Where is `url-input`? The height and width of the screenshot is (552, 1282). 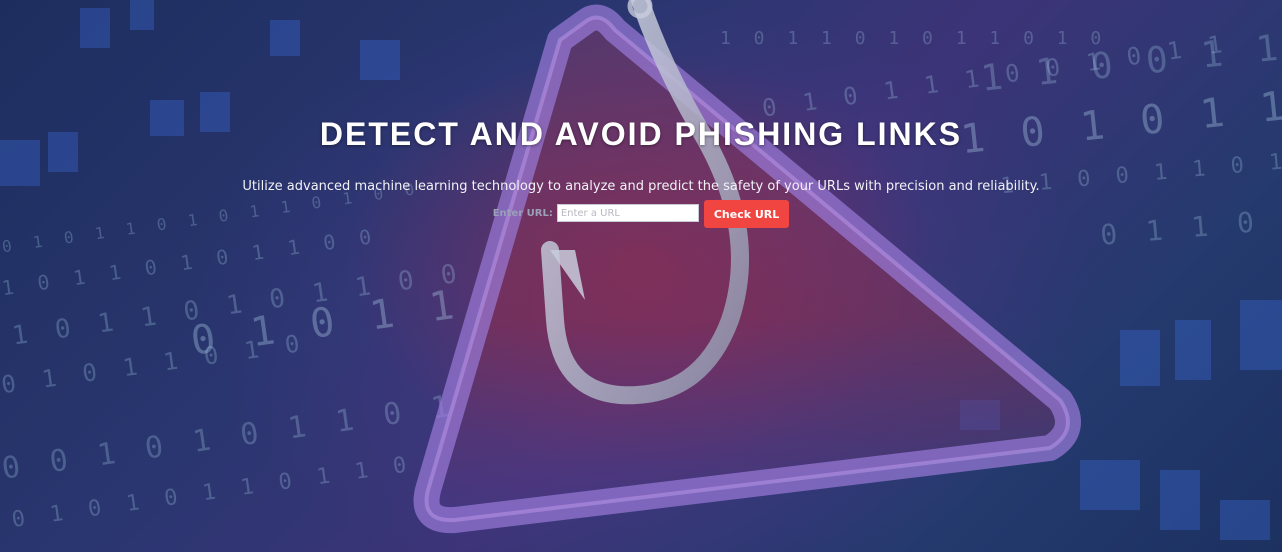 url-input is located at coordinates (627, 213).